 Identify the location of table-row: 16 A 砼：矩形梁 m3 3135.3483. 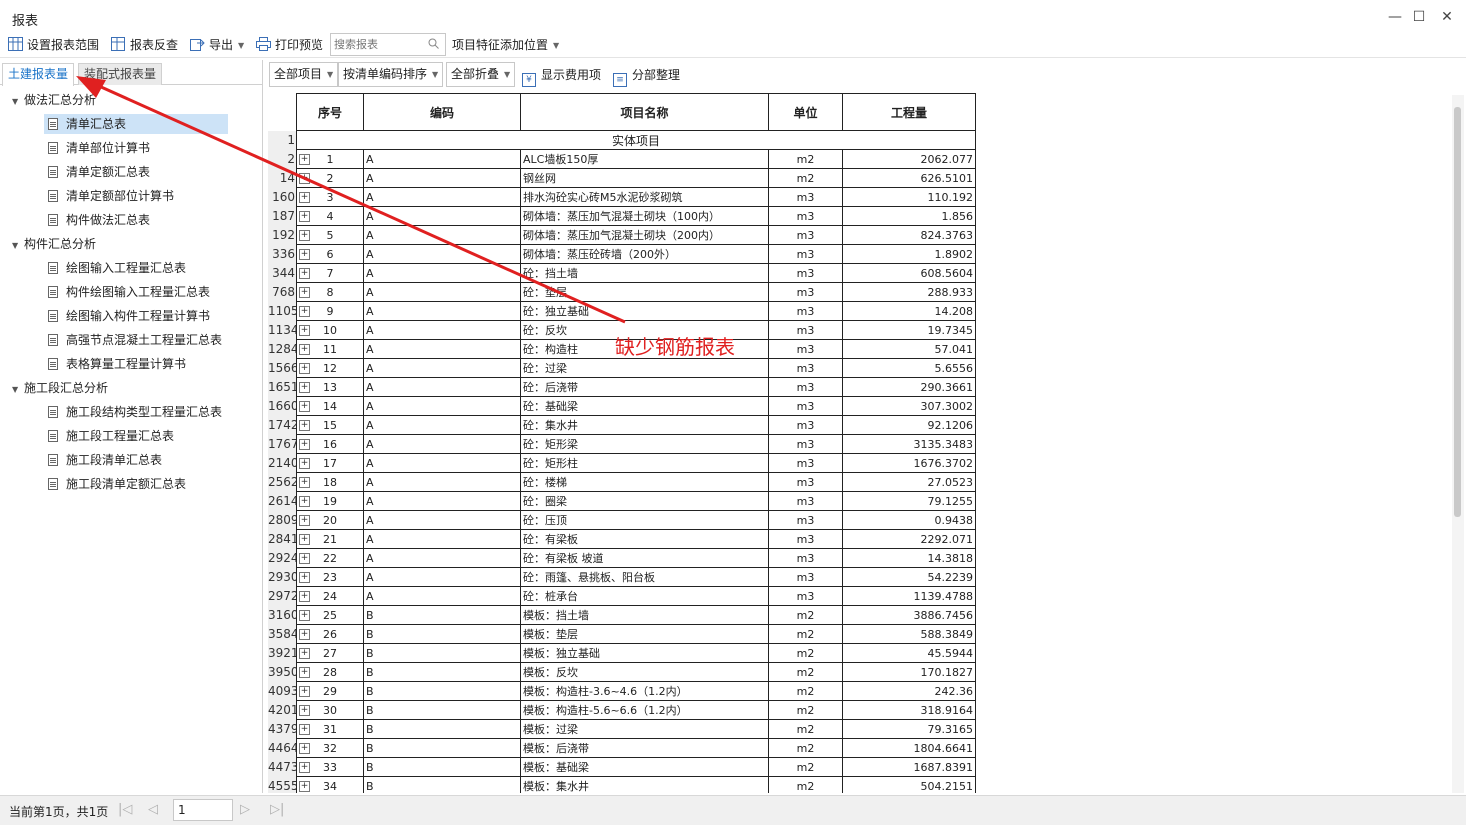
(636, 444).